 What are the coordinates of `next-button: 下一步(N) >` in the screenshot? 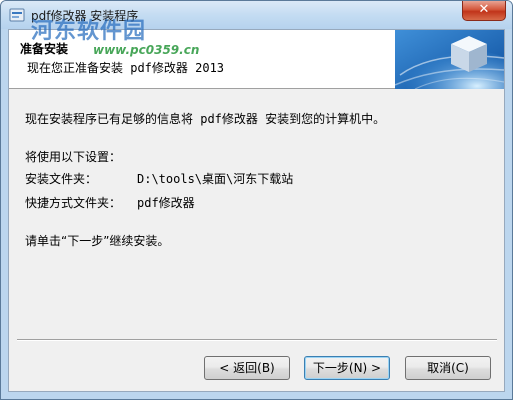 It's located at (347, 368).